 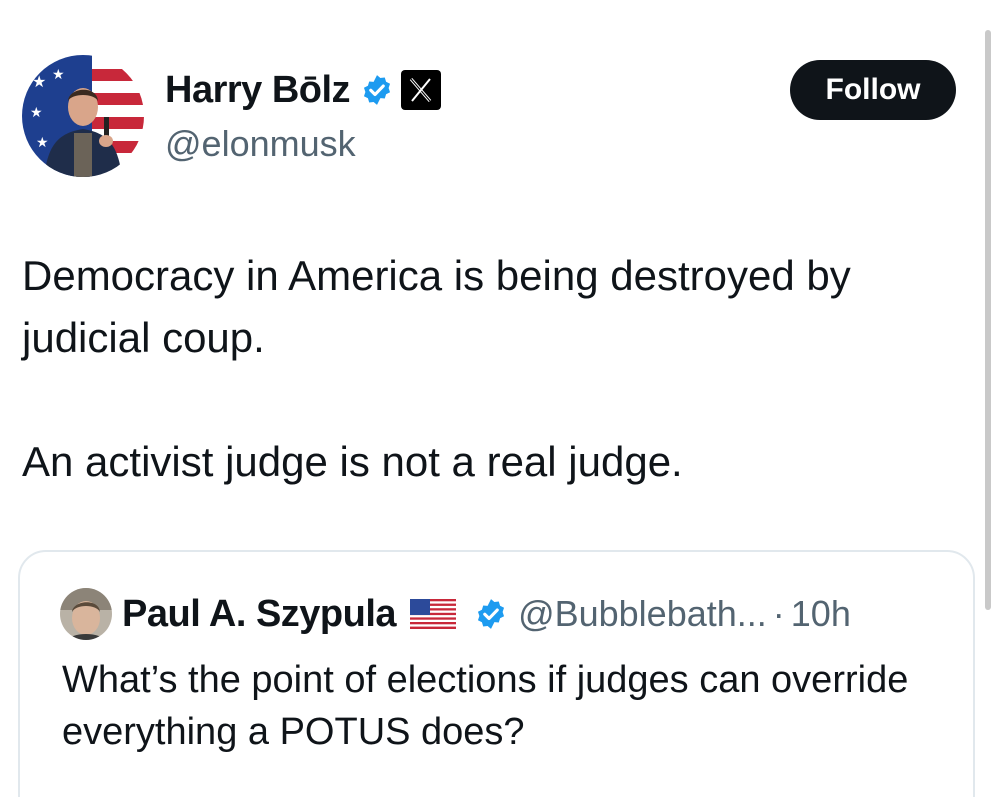 I want to click on tweet-text-paragraph: An activist judge is not a real judge., so click(x=352, y=461).